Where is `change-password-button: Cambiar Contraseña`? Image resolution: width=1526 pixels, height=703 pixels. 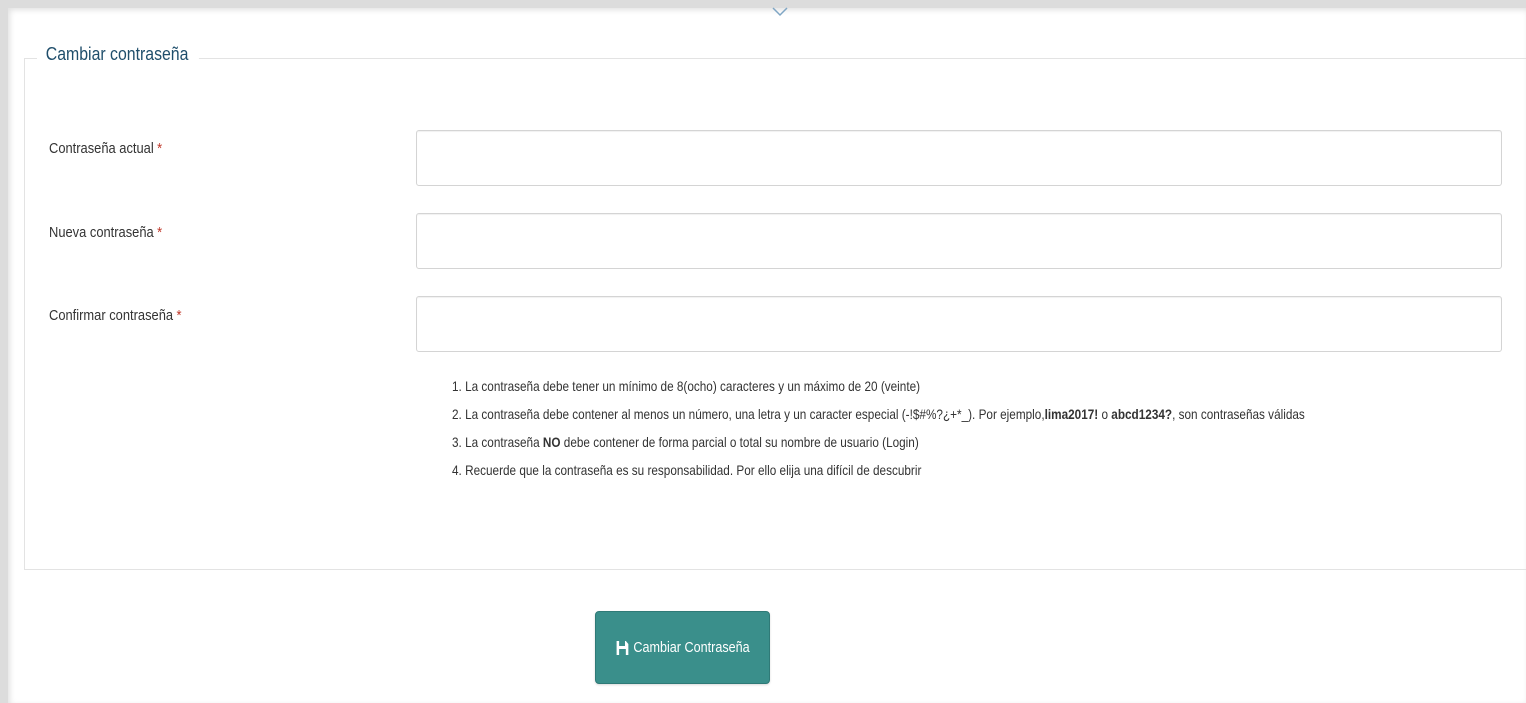
change-password-button: Cambiar Contraseña is located at coordinates (682, 647).